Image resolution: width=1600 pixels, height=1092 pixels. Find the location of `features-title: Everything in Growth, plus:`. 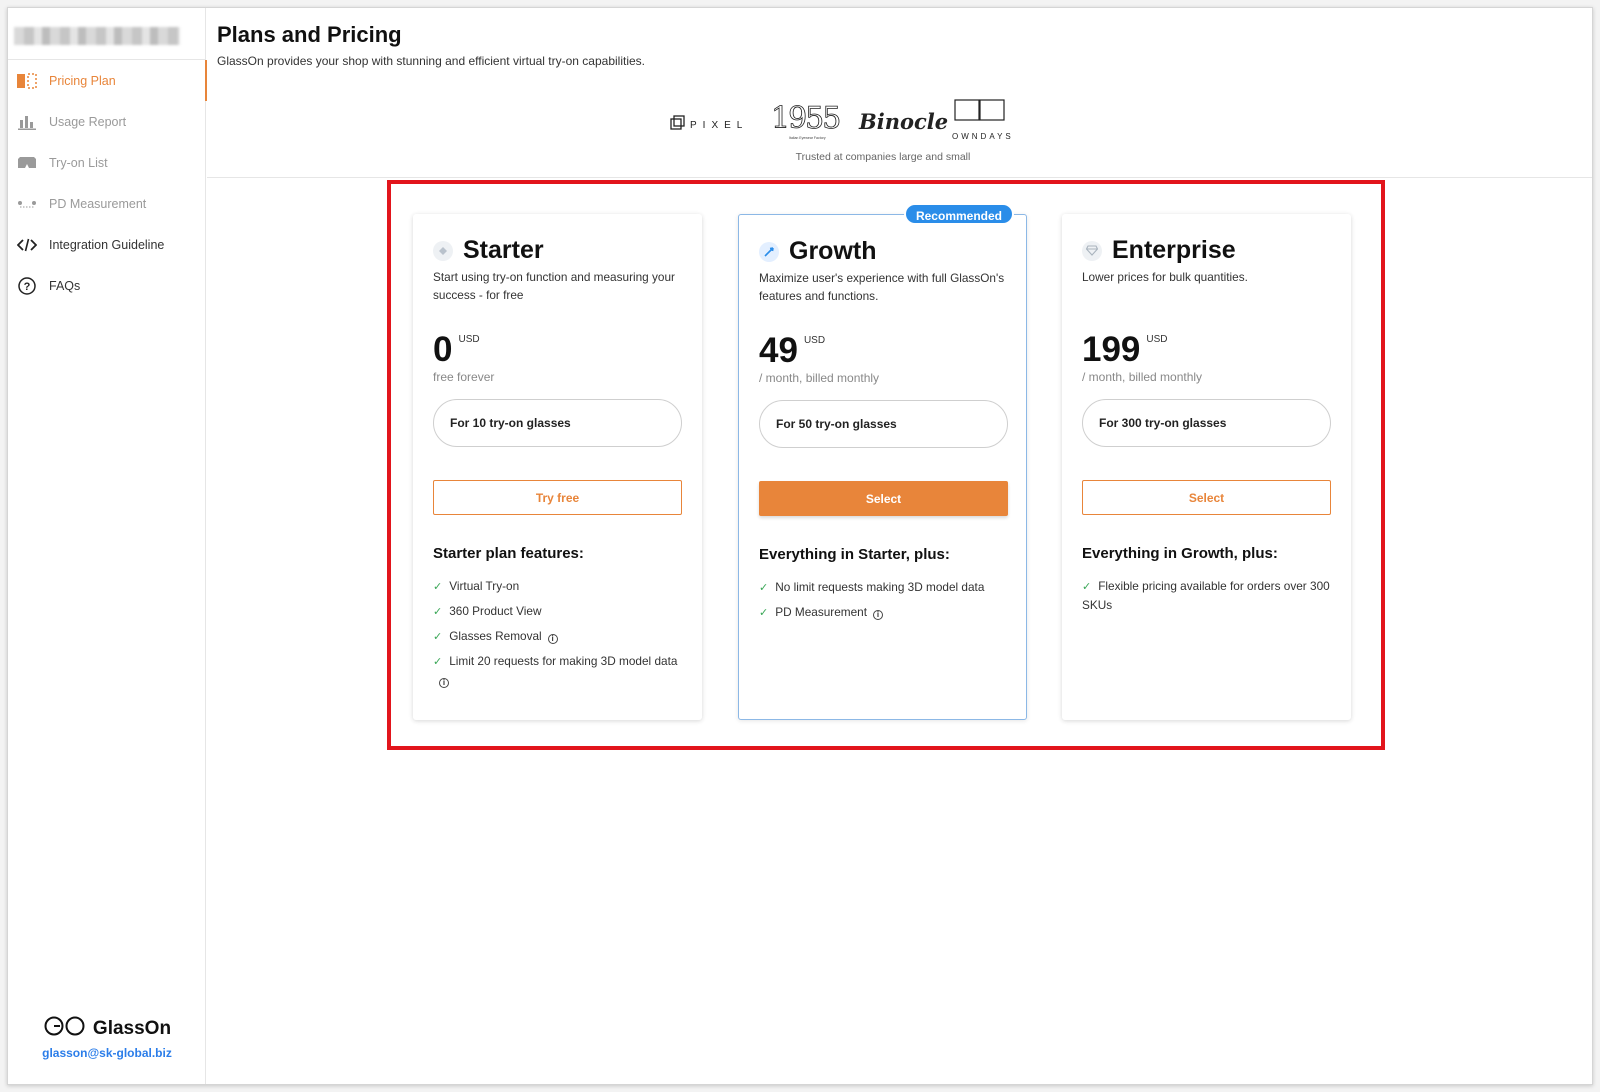

features-title: Everything in Growth, plus: is located at coordinates (1180, 553).